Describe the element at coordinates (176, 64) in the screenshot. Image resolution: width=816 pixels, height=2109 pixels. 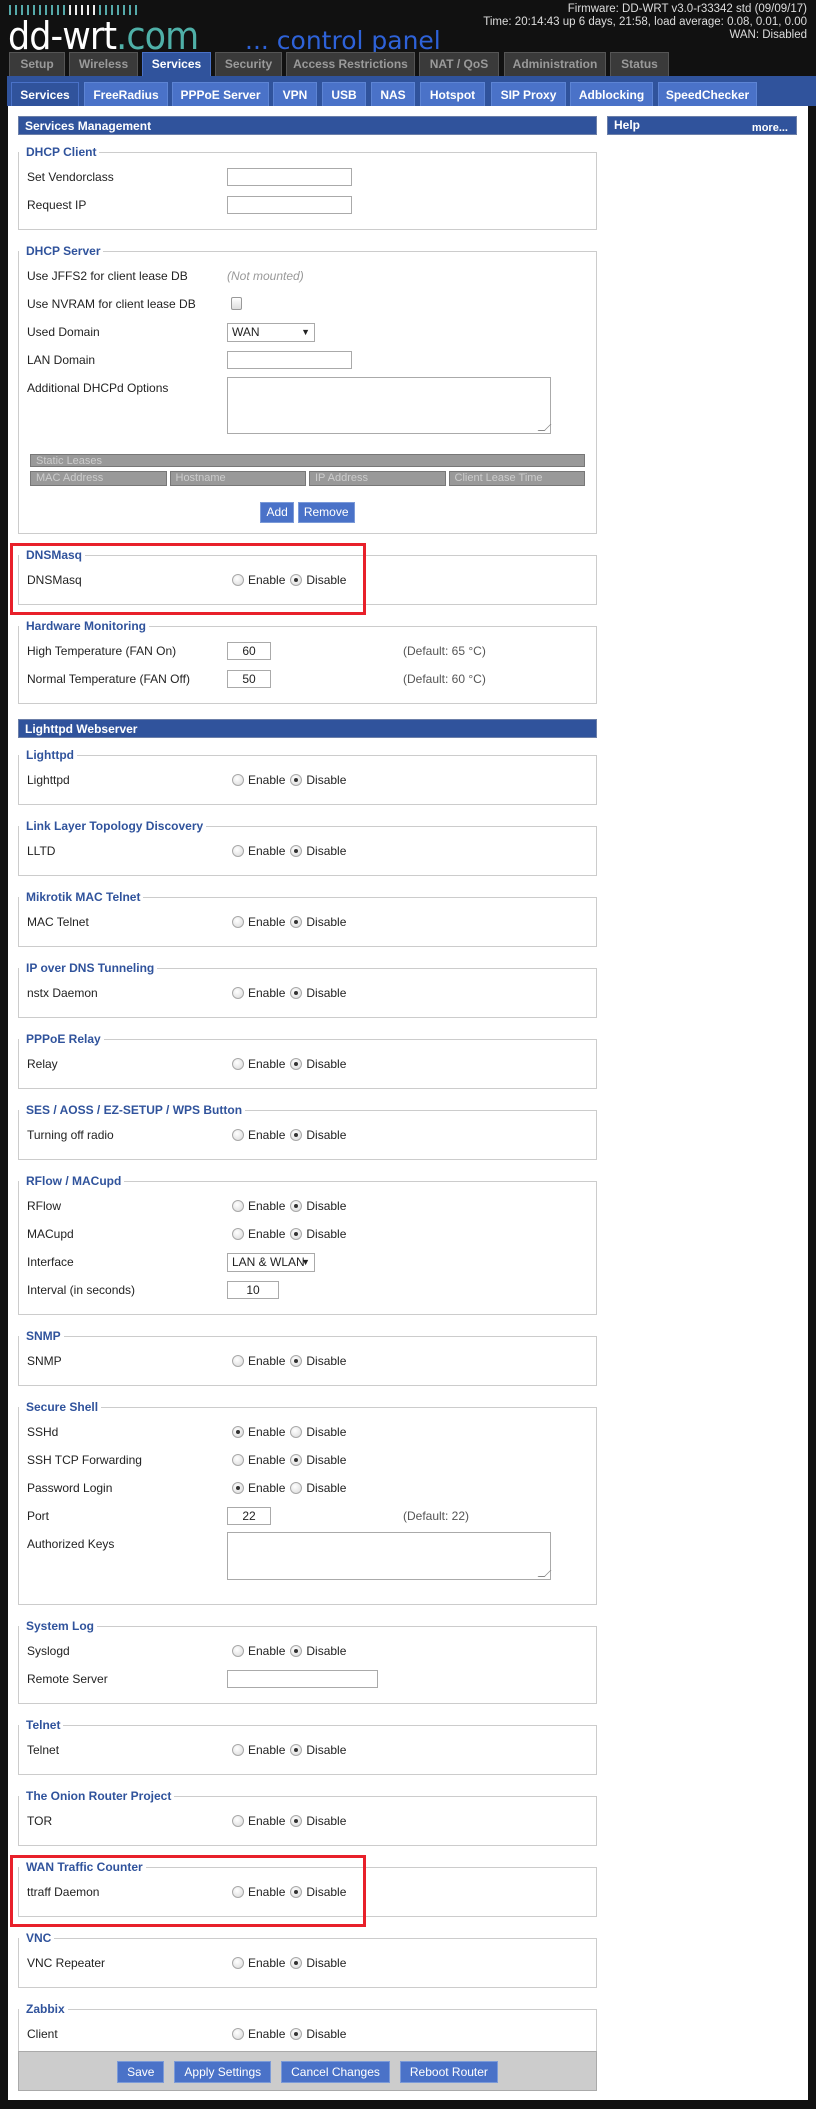
I see `tab-services: Services` at that location.